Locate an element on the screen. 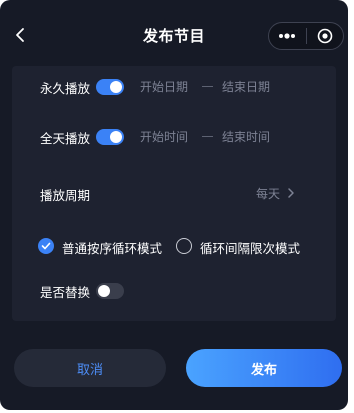 The height and width of the screenshot is (413, 354). sequential-loop-label: 普通按序循环模式 is located at coordinates (112, 247).